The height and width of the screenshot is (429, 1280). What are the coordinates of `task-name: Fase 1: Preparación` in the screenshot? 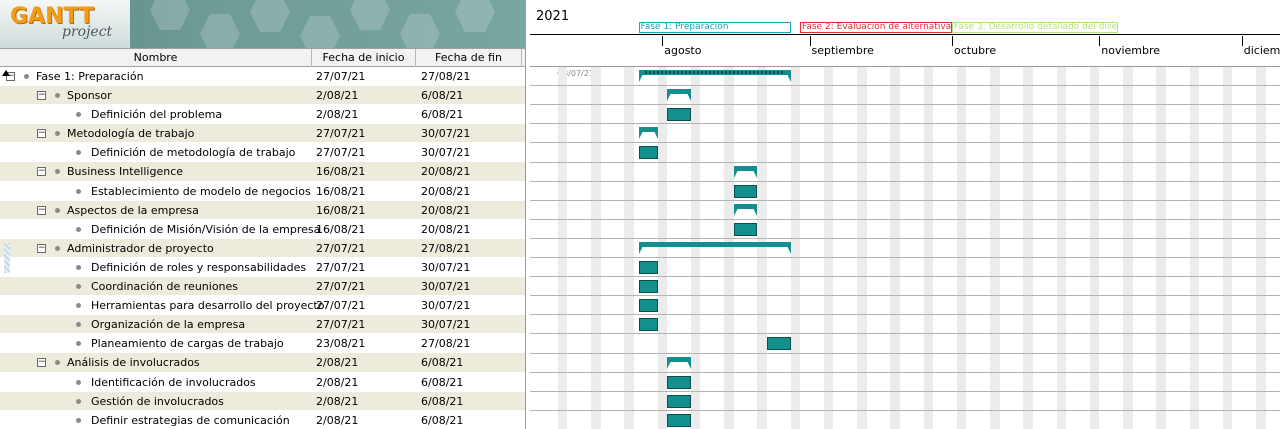 It's located at (90, 76).